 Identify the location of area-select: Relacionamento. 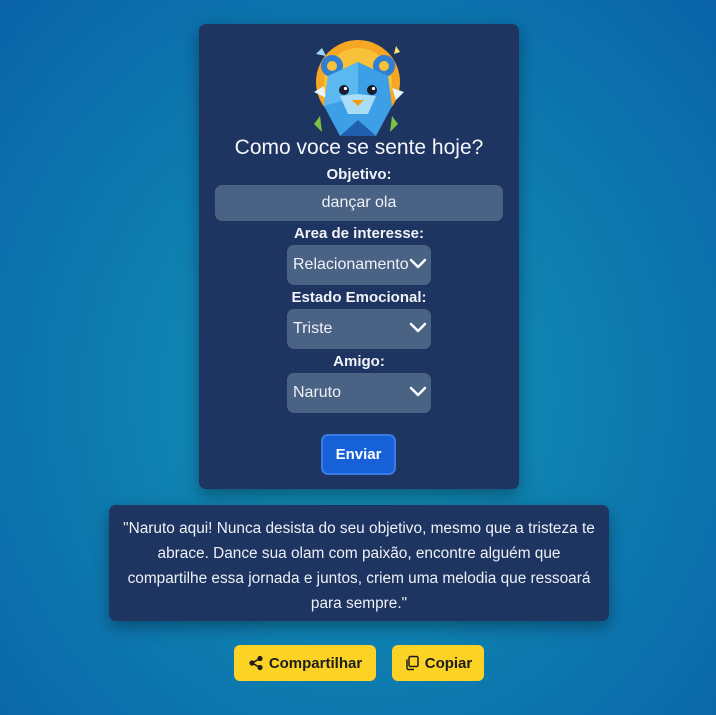
(359, 265).